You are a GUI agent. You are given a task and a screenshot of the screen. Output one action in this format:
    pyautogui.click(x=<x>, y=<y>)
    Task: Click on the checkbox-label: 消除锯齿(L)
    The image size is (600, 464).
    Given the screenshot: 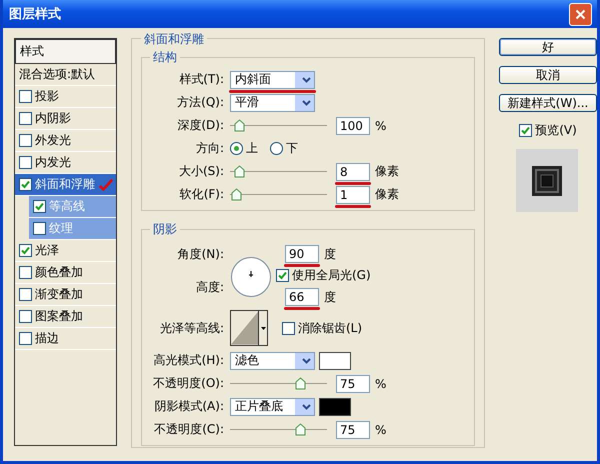 What is the action you would take?
    pyautogui.click(x=330, y=328)
    